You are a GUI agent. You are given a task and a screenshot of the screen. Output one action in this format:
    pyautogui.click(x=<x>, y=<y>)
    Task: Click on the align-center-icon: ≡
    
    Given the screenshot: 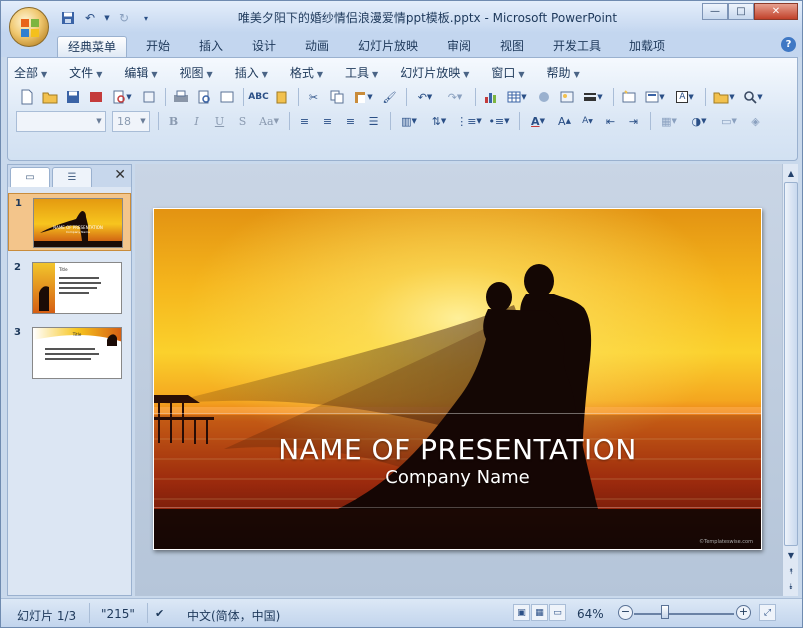 What is the action you would take?
    pyautogui.click(x=327, y=121)
    